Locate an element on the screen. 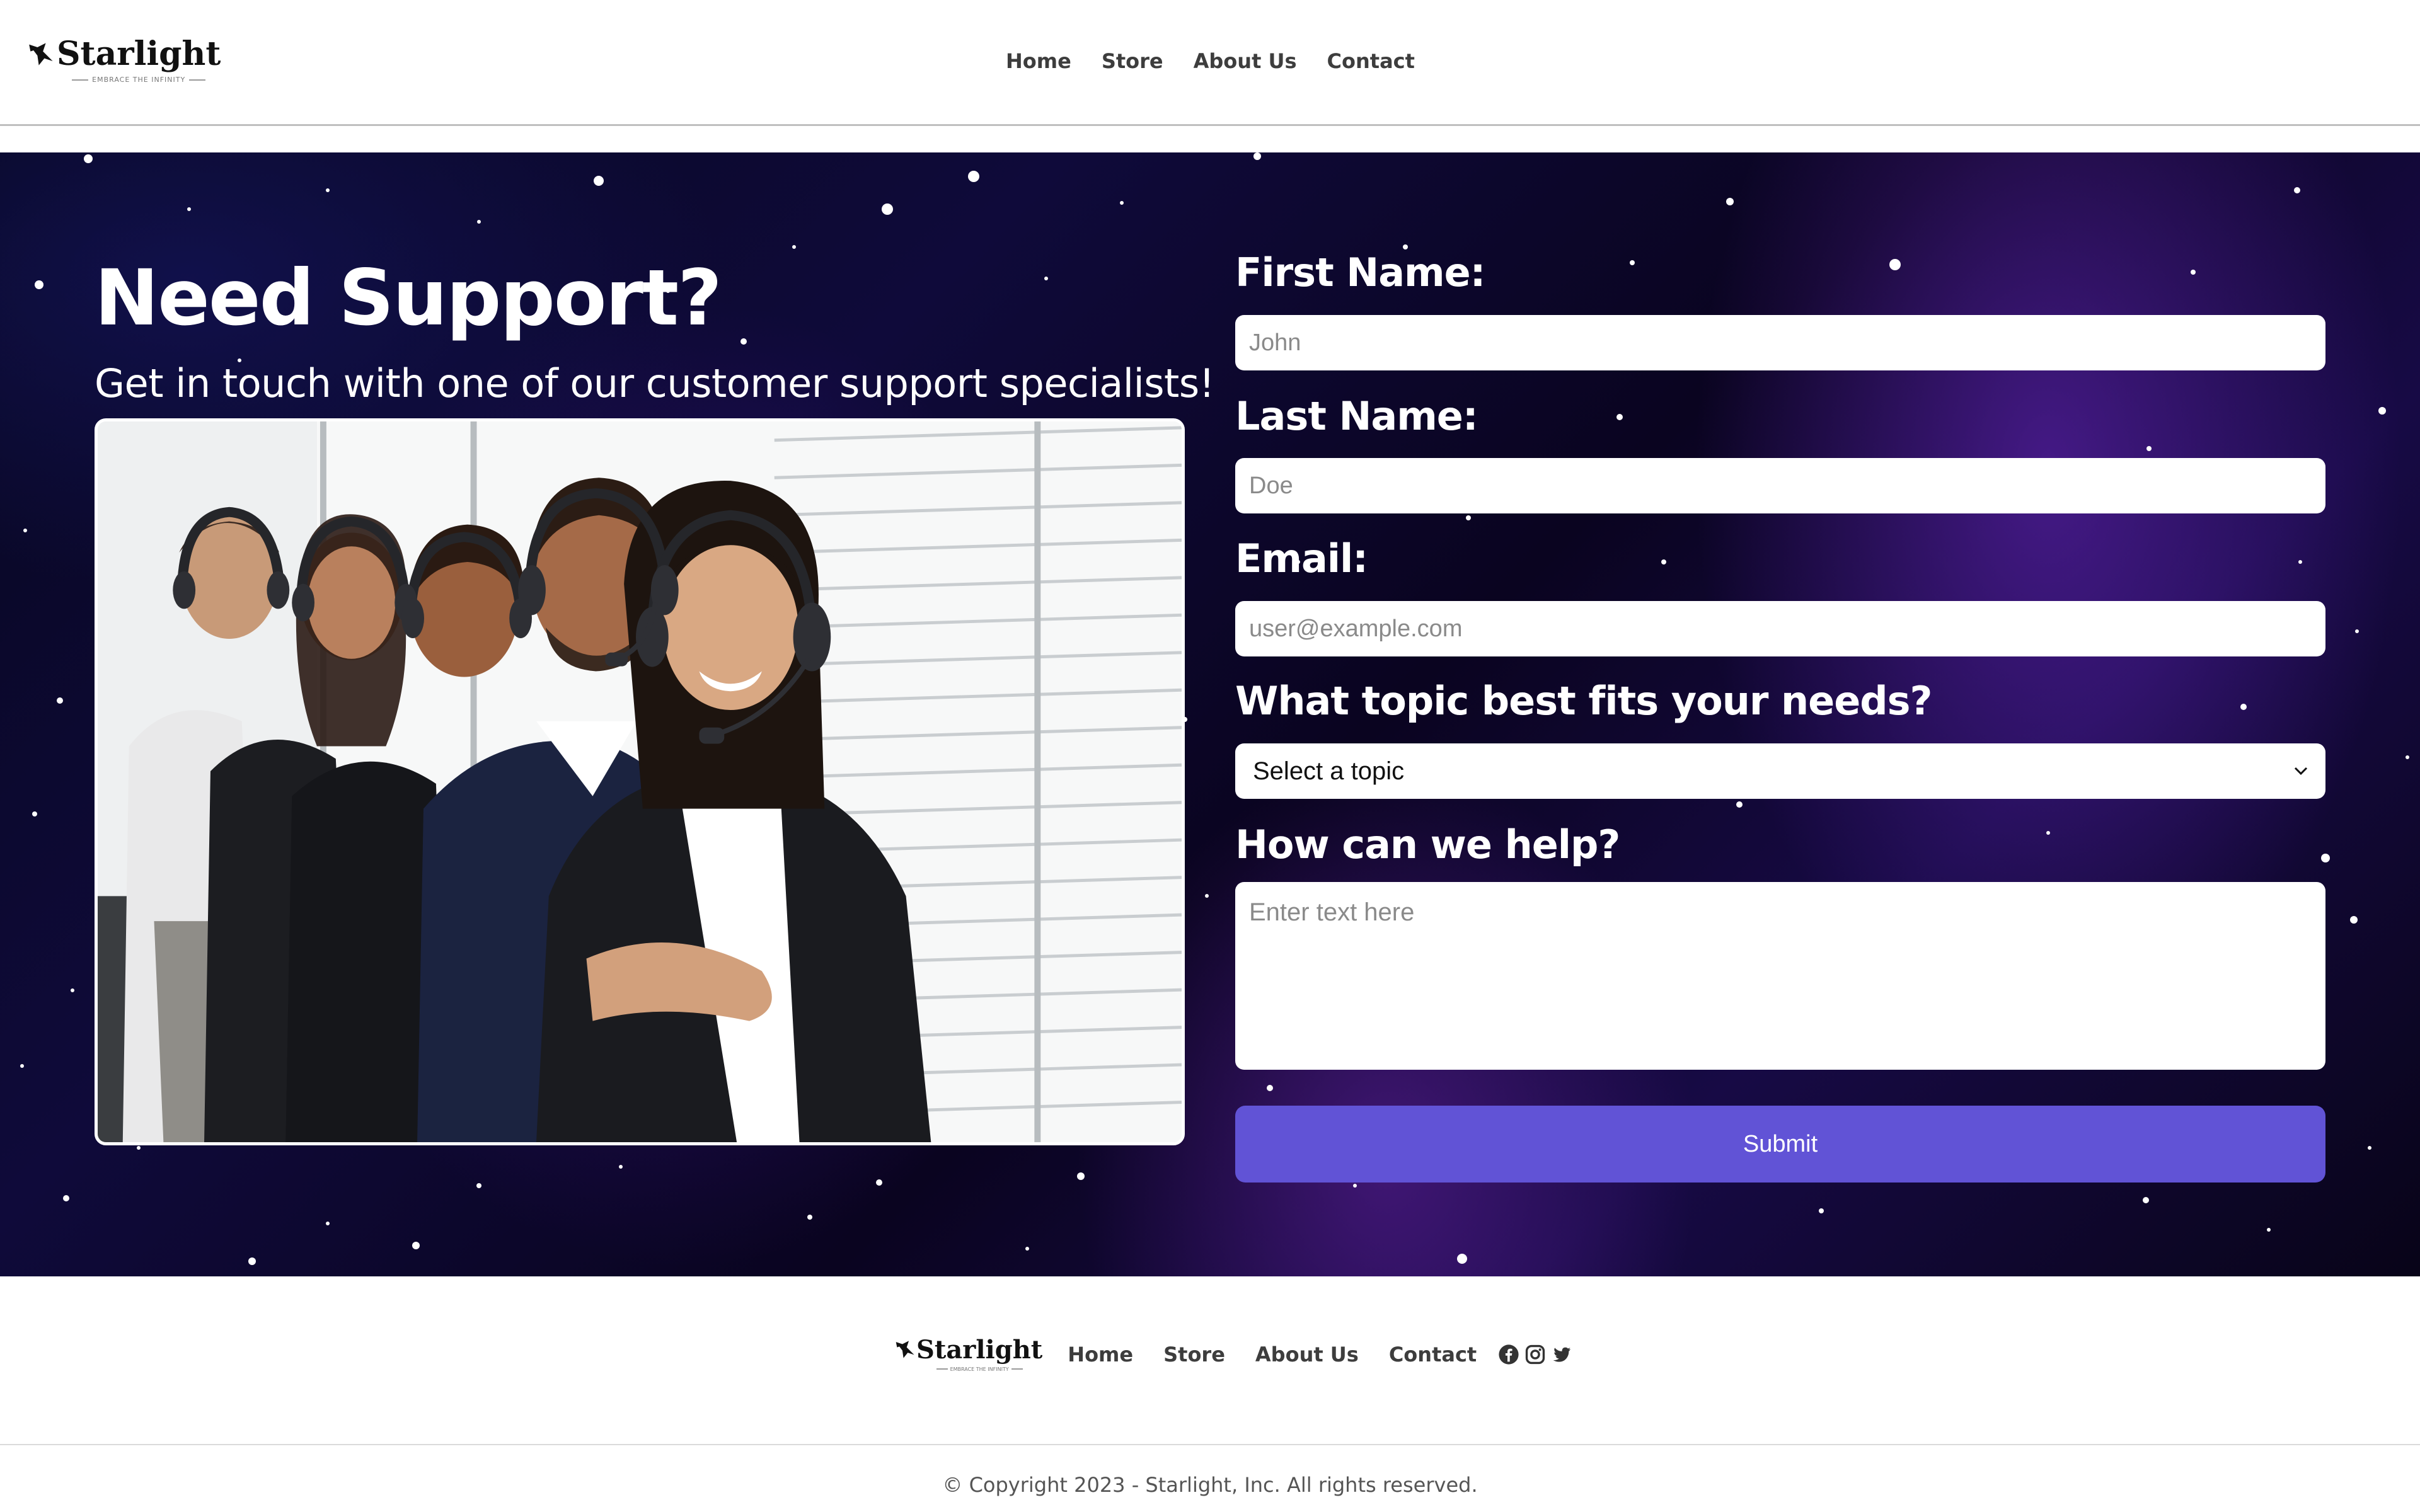  footer-nav: Home Store About Us Contact is located at coordinates (1273, 1354).